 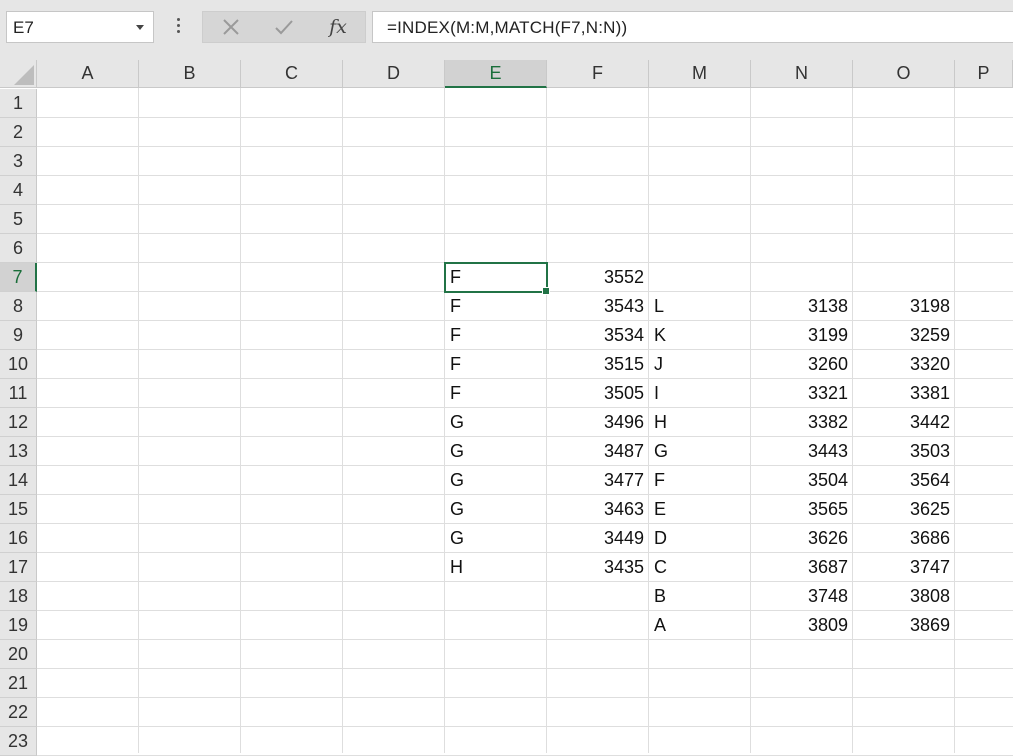 I want to click on cell-f11: 3505, so click(x=597, y=393).